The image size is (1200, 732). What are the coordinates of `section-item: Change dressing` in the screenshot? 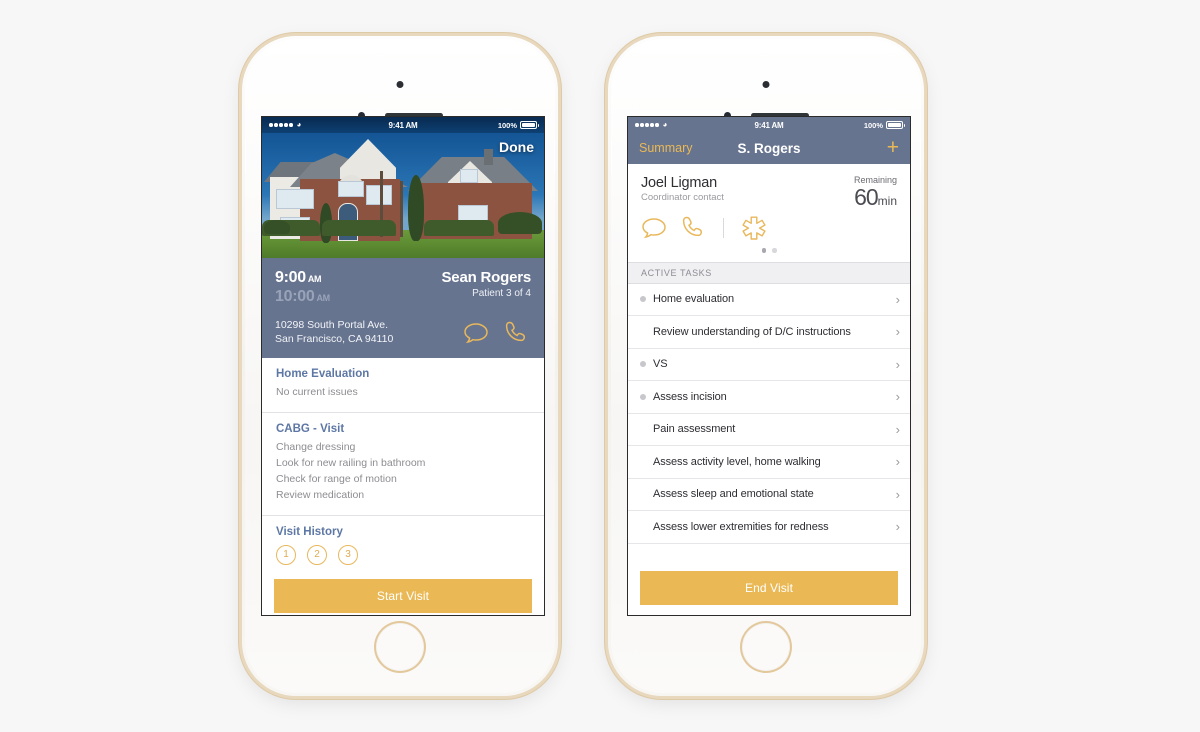 It's located at (316, 446).